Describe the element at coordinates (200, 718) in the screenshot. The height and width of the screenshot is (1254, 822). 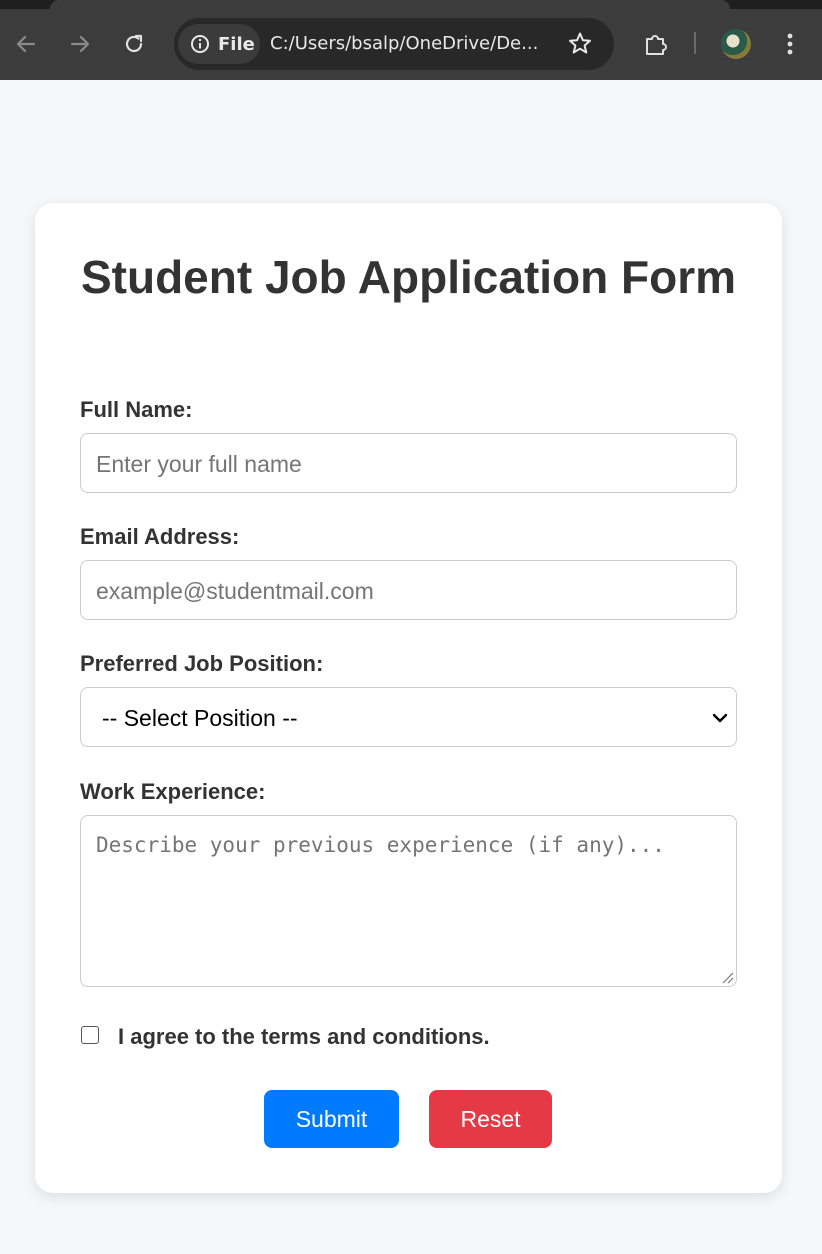
I see `job-position-selected: -- Select Position --` at that location.